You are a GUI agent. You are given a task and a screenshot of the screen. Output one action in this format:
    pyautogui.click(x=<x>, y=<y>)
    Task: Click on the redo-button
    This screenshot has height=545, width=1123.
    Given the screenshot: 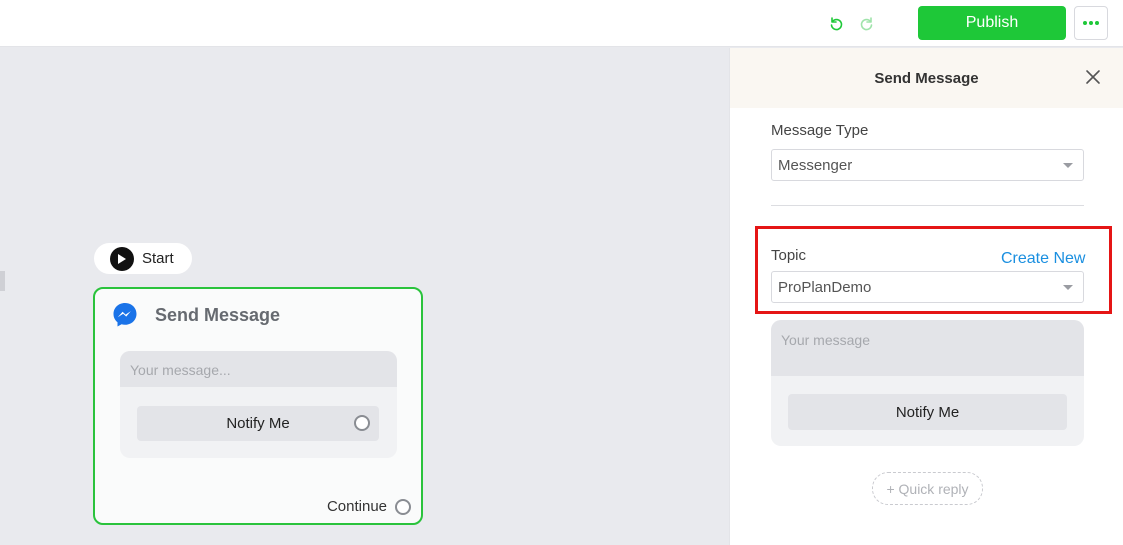 What is the action you would take?
    pyautogui.click(x=867, y=23)
    